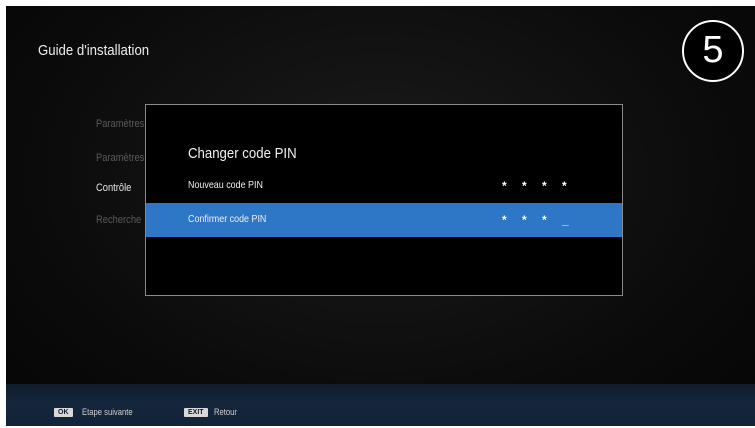  Describe the element at coordinates (119, 220) in the screenshot. I see `step-item: Recherche` at that location.